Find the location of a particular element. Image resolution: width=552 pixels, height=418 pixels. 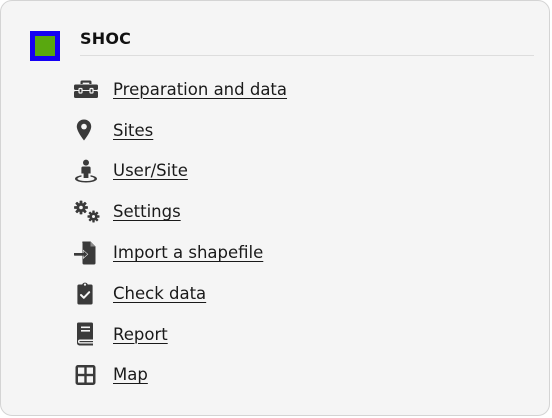

menu-item-report: Report is located at coordinates (179, 334).